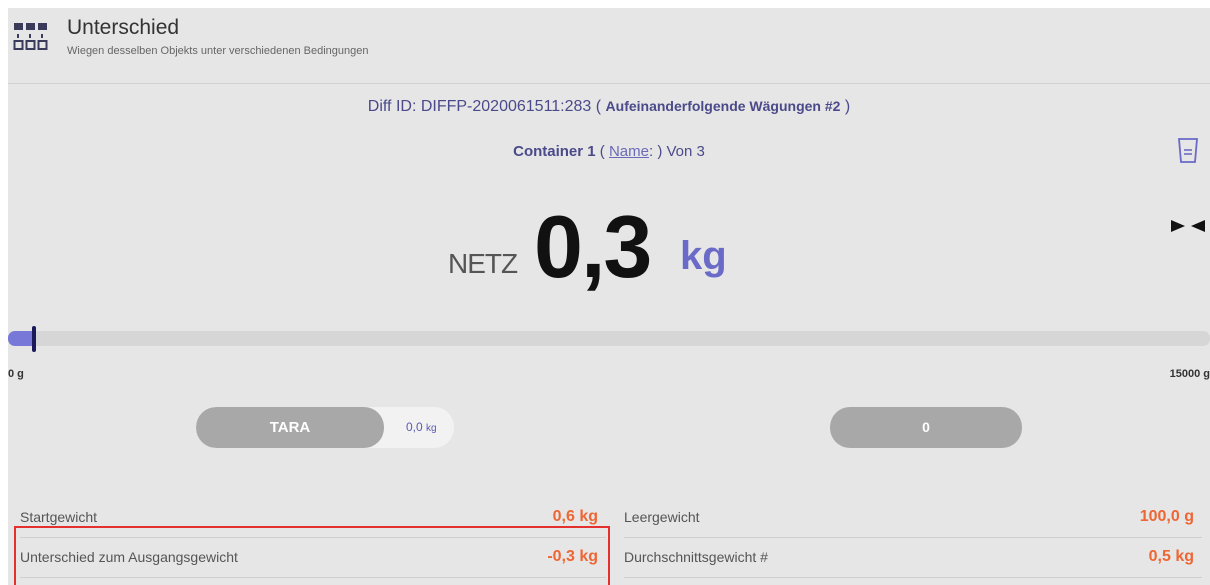 This screenshot has width=1210, height=585. Describe the element at coordinates (845, 106) in the screenshot. I see `diff-suffix: )` at that location.